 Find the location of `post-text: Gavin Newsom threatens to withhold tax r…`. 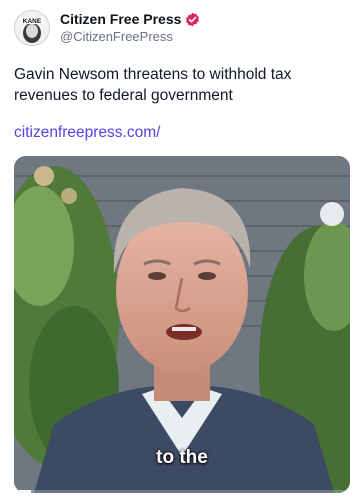

post-text: Gavin Newsom threatens to withhold tax r… is located at coordinates (153, 85).